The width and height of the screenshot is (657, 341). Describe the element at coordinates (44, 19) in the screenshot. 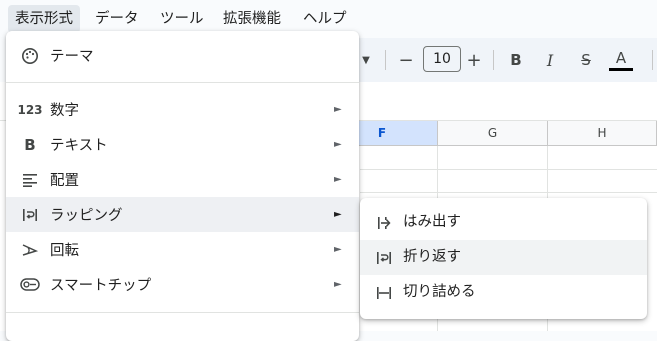

I see `menu-format: 表示形式` at that location.